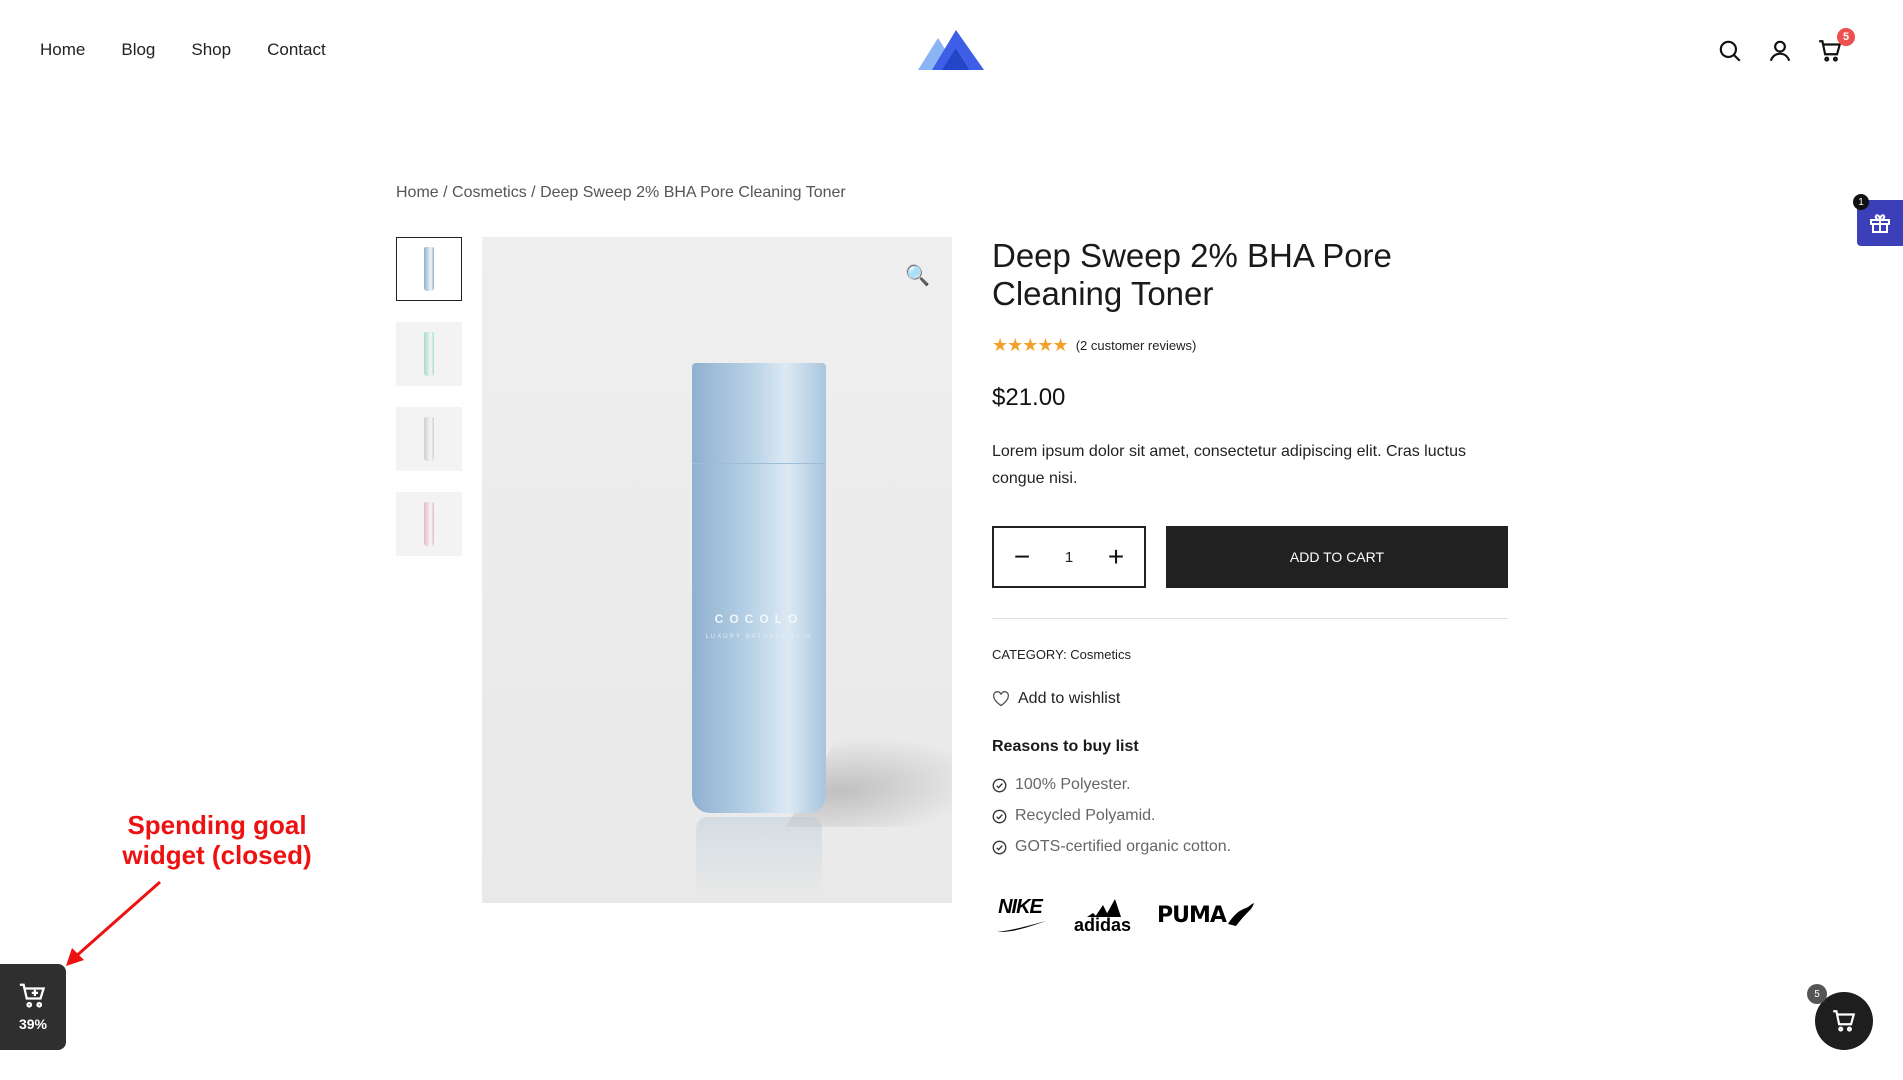 The image size is (1903, 1080). What do you see at coordinates (1844, 1021) in the screenshot?
I see `cart-icon` at bounding box center [1844, 1021].